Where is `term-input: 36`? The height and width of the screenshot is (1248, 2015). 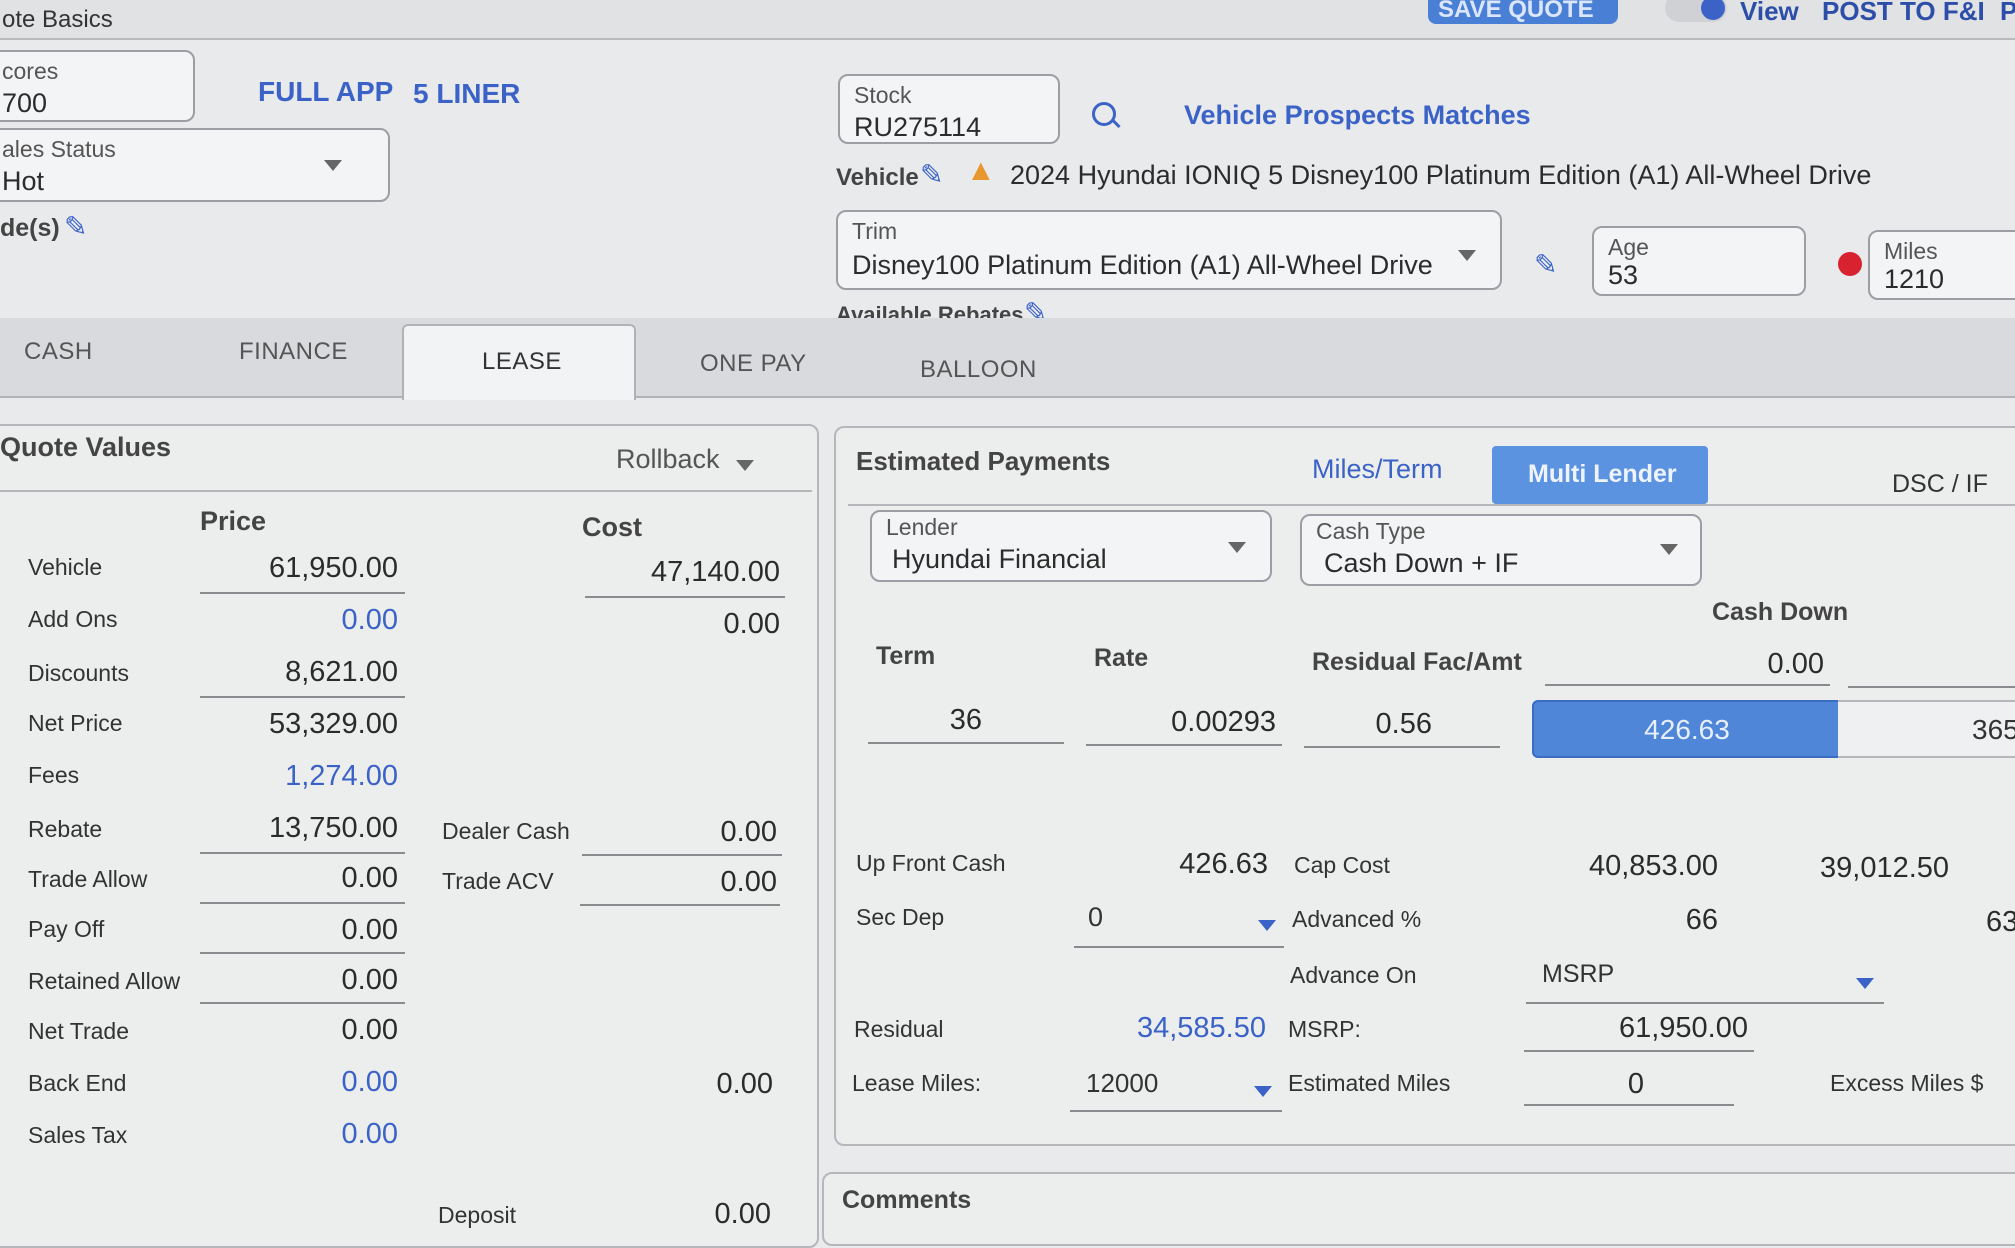 term-input: 36 is located at coordinates (925, 720).